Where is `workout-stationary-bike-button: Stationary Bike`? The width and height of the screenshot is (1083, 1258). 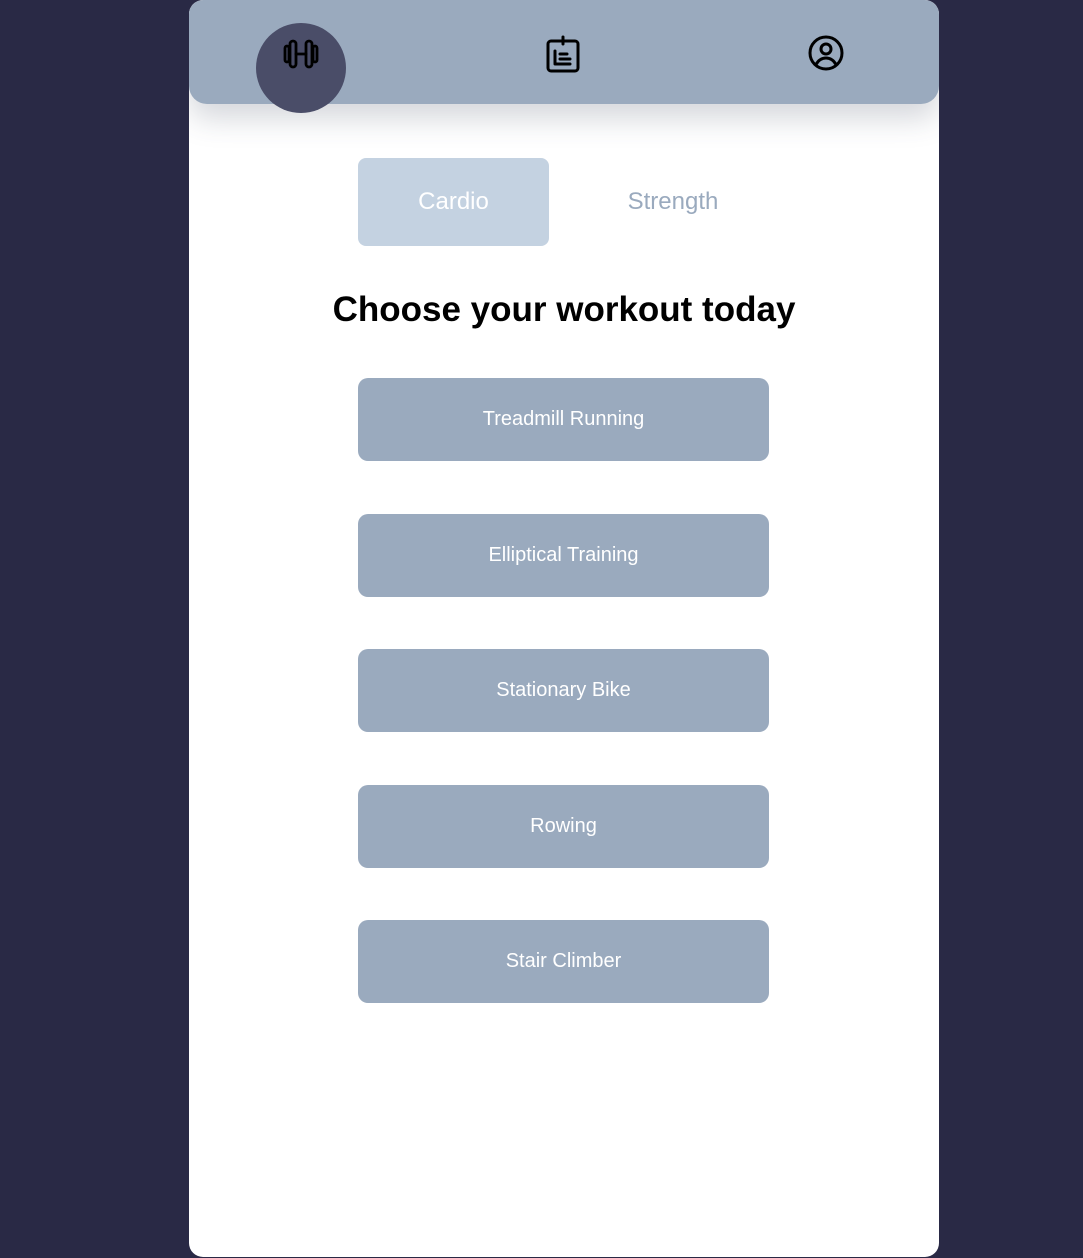
workout-stationary-bike-button: Stationary Bike is located at coordinates (563, 690).